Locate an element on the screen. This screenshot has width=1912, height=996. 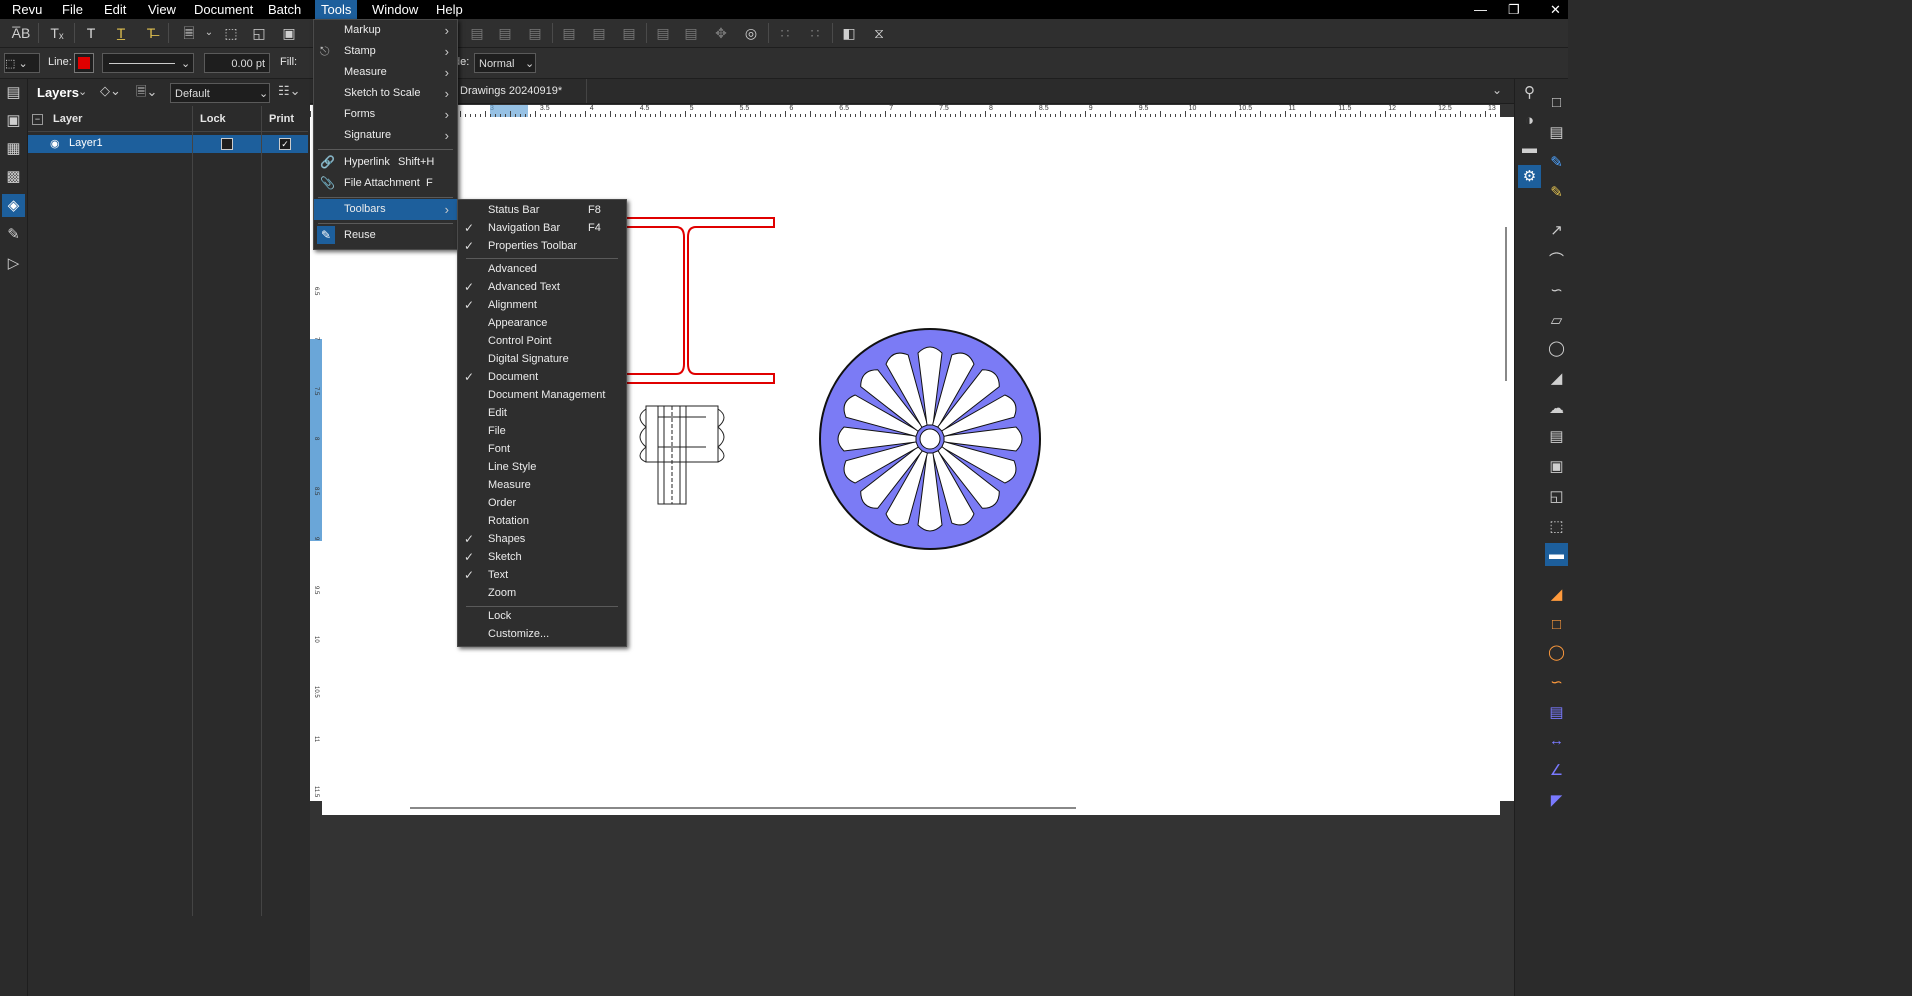
note-icon: ▤ is located at coordinates (1556, 132).